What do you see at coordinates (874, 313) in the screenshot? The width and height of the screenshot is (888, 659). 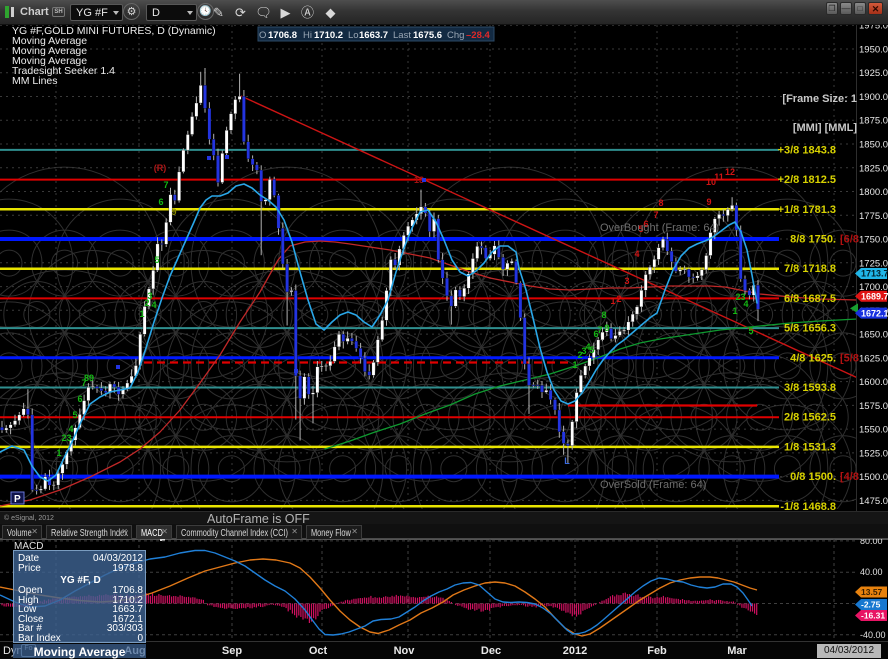 I see `svg-text: 1672.1` at bounding box center [874, 313].